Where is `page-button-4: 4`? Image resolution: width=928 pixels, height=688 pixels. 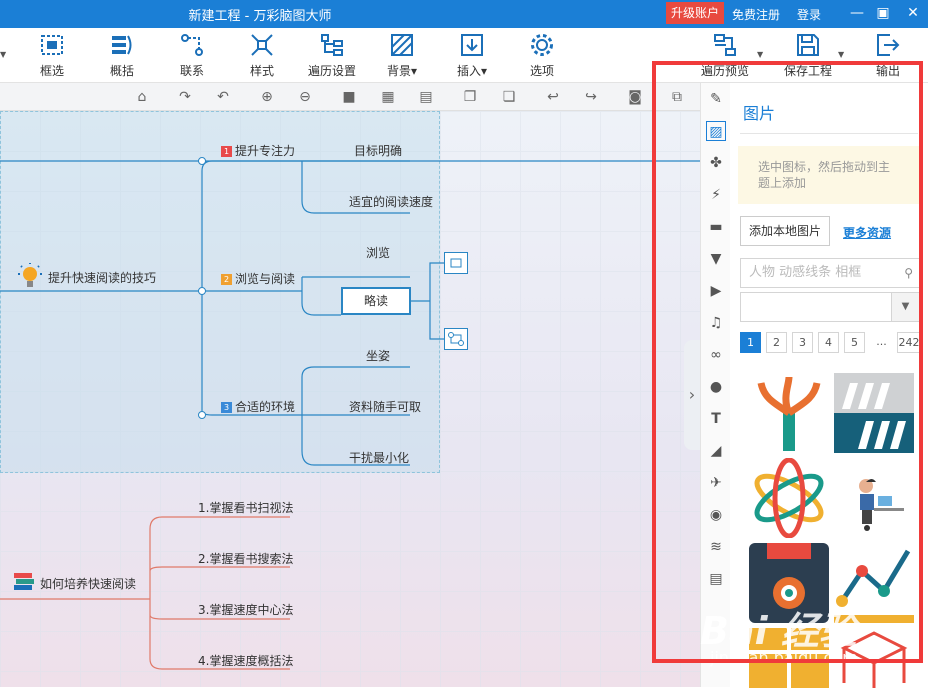 page-button-4: 4 is located at coordinates (828, 342).